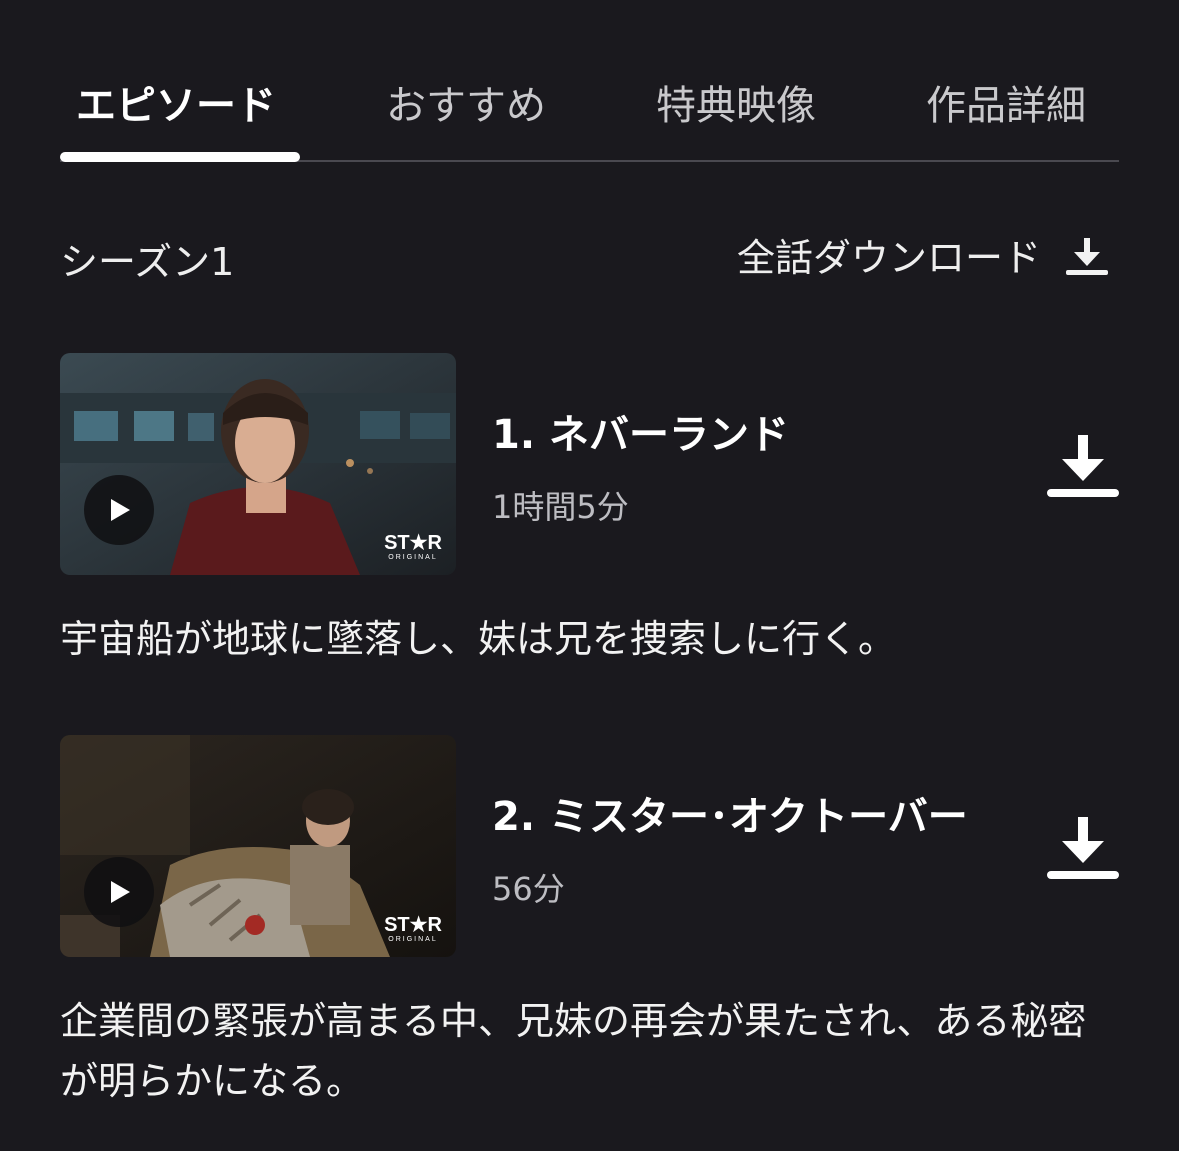 Image resolution: width=1179 pixels, height=1151 pixels. I want to click on episode-duration-2: 56分, so click(528, 889).